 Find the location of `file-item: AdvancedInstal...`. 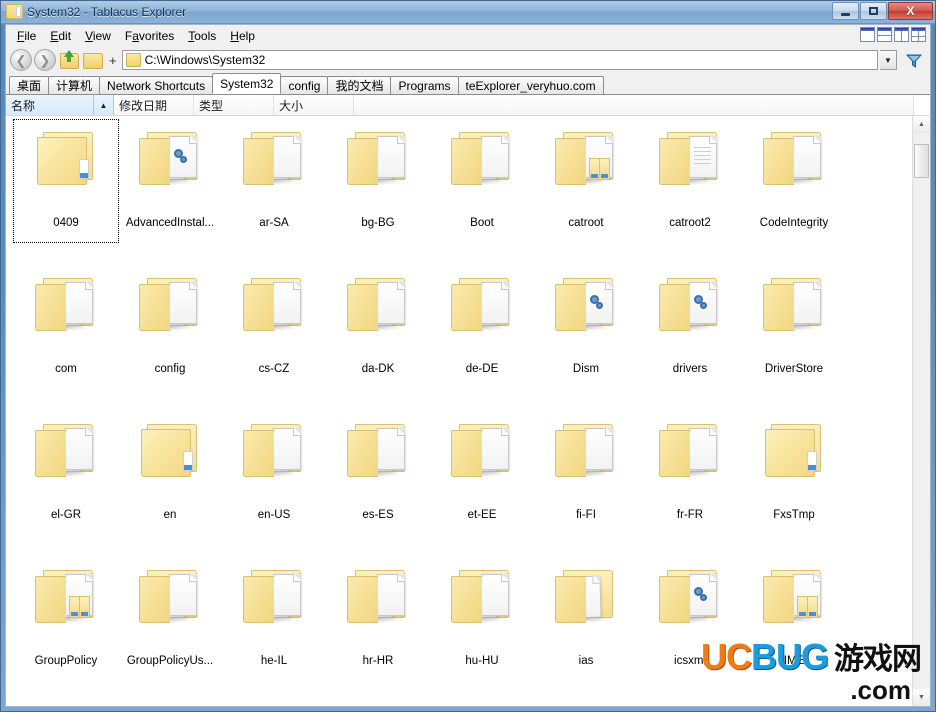

file-item: AdvancedInstal... is located at coordinates (170, 181).